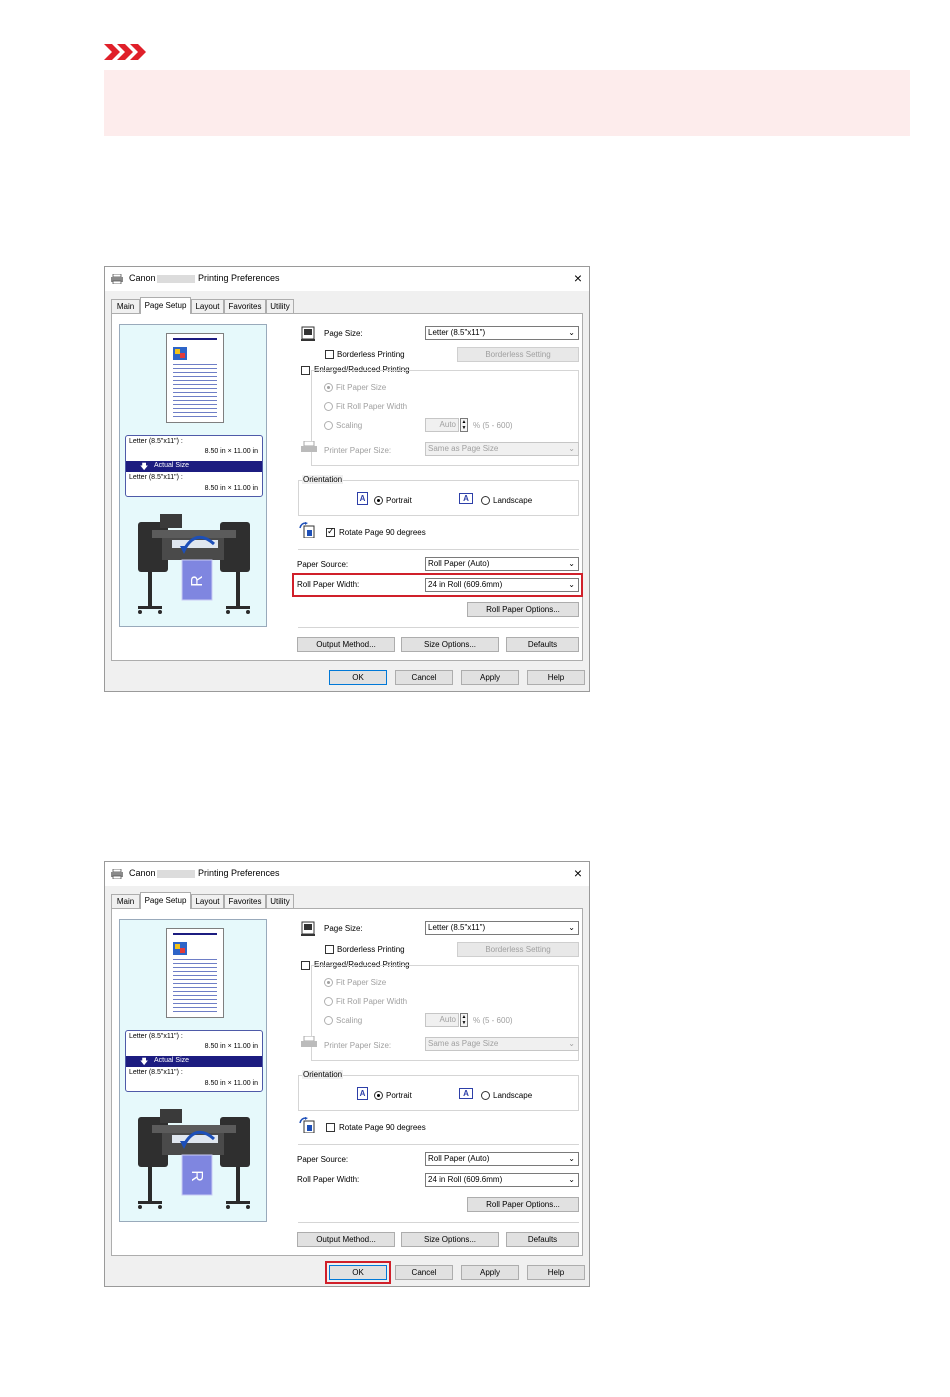  Describe the element at coordinates (172, 465) in the screenshot. I see `actual-size-label: Actual Size` at that location.